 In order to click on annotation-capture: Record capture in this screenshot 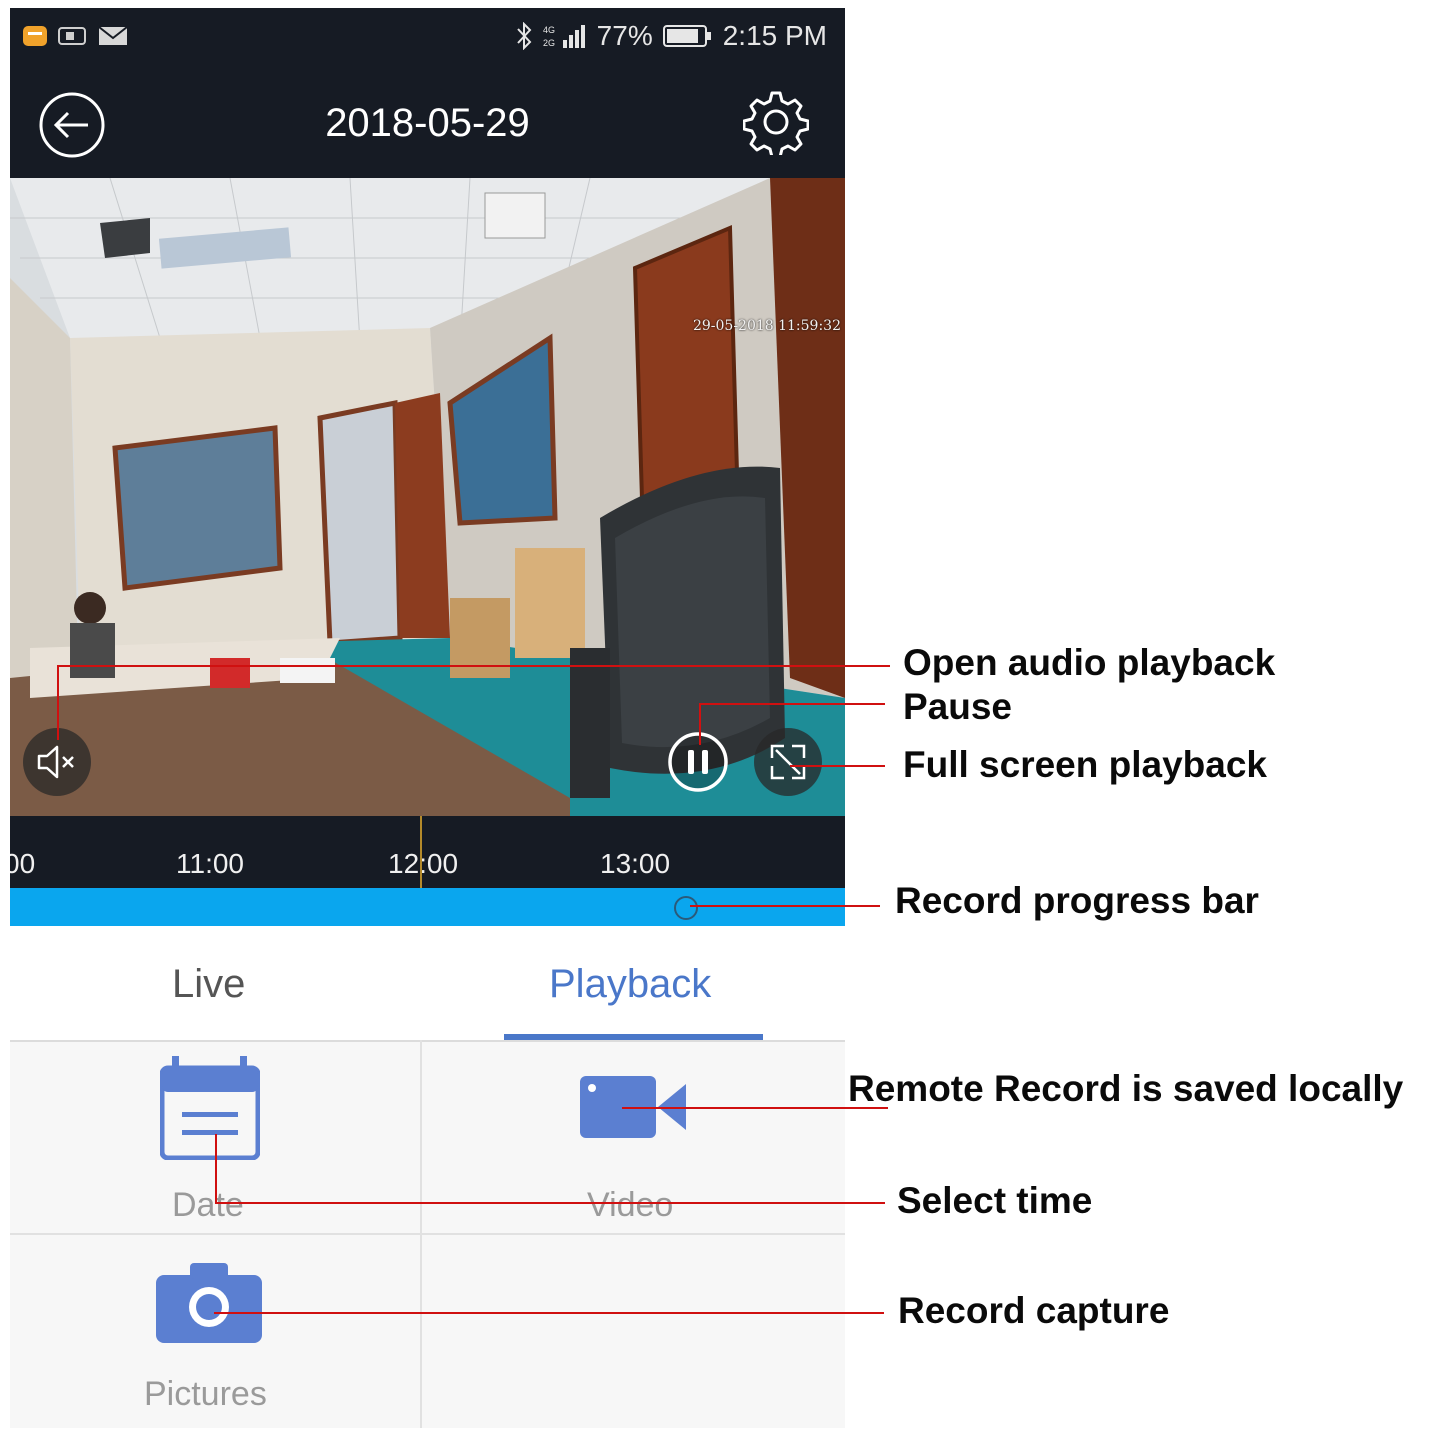, I will do `click(1034, 1310)`.